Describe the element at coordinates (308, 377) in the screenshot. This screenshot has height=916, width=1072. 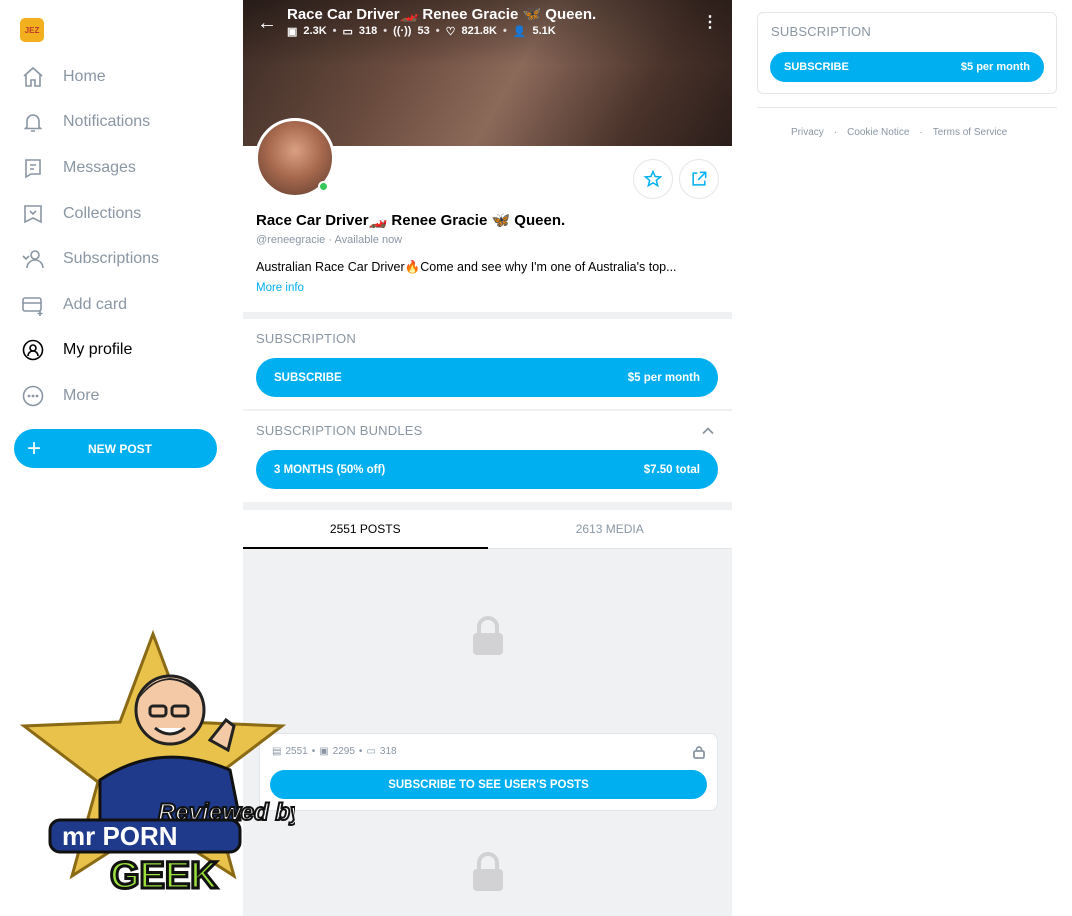
I see `subscribe-label: SUBSCRIBE` at that location.